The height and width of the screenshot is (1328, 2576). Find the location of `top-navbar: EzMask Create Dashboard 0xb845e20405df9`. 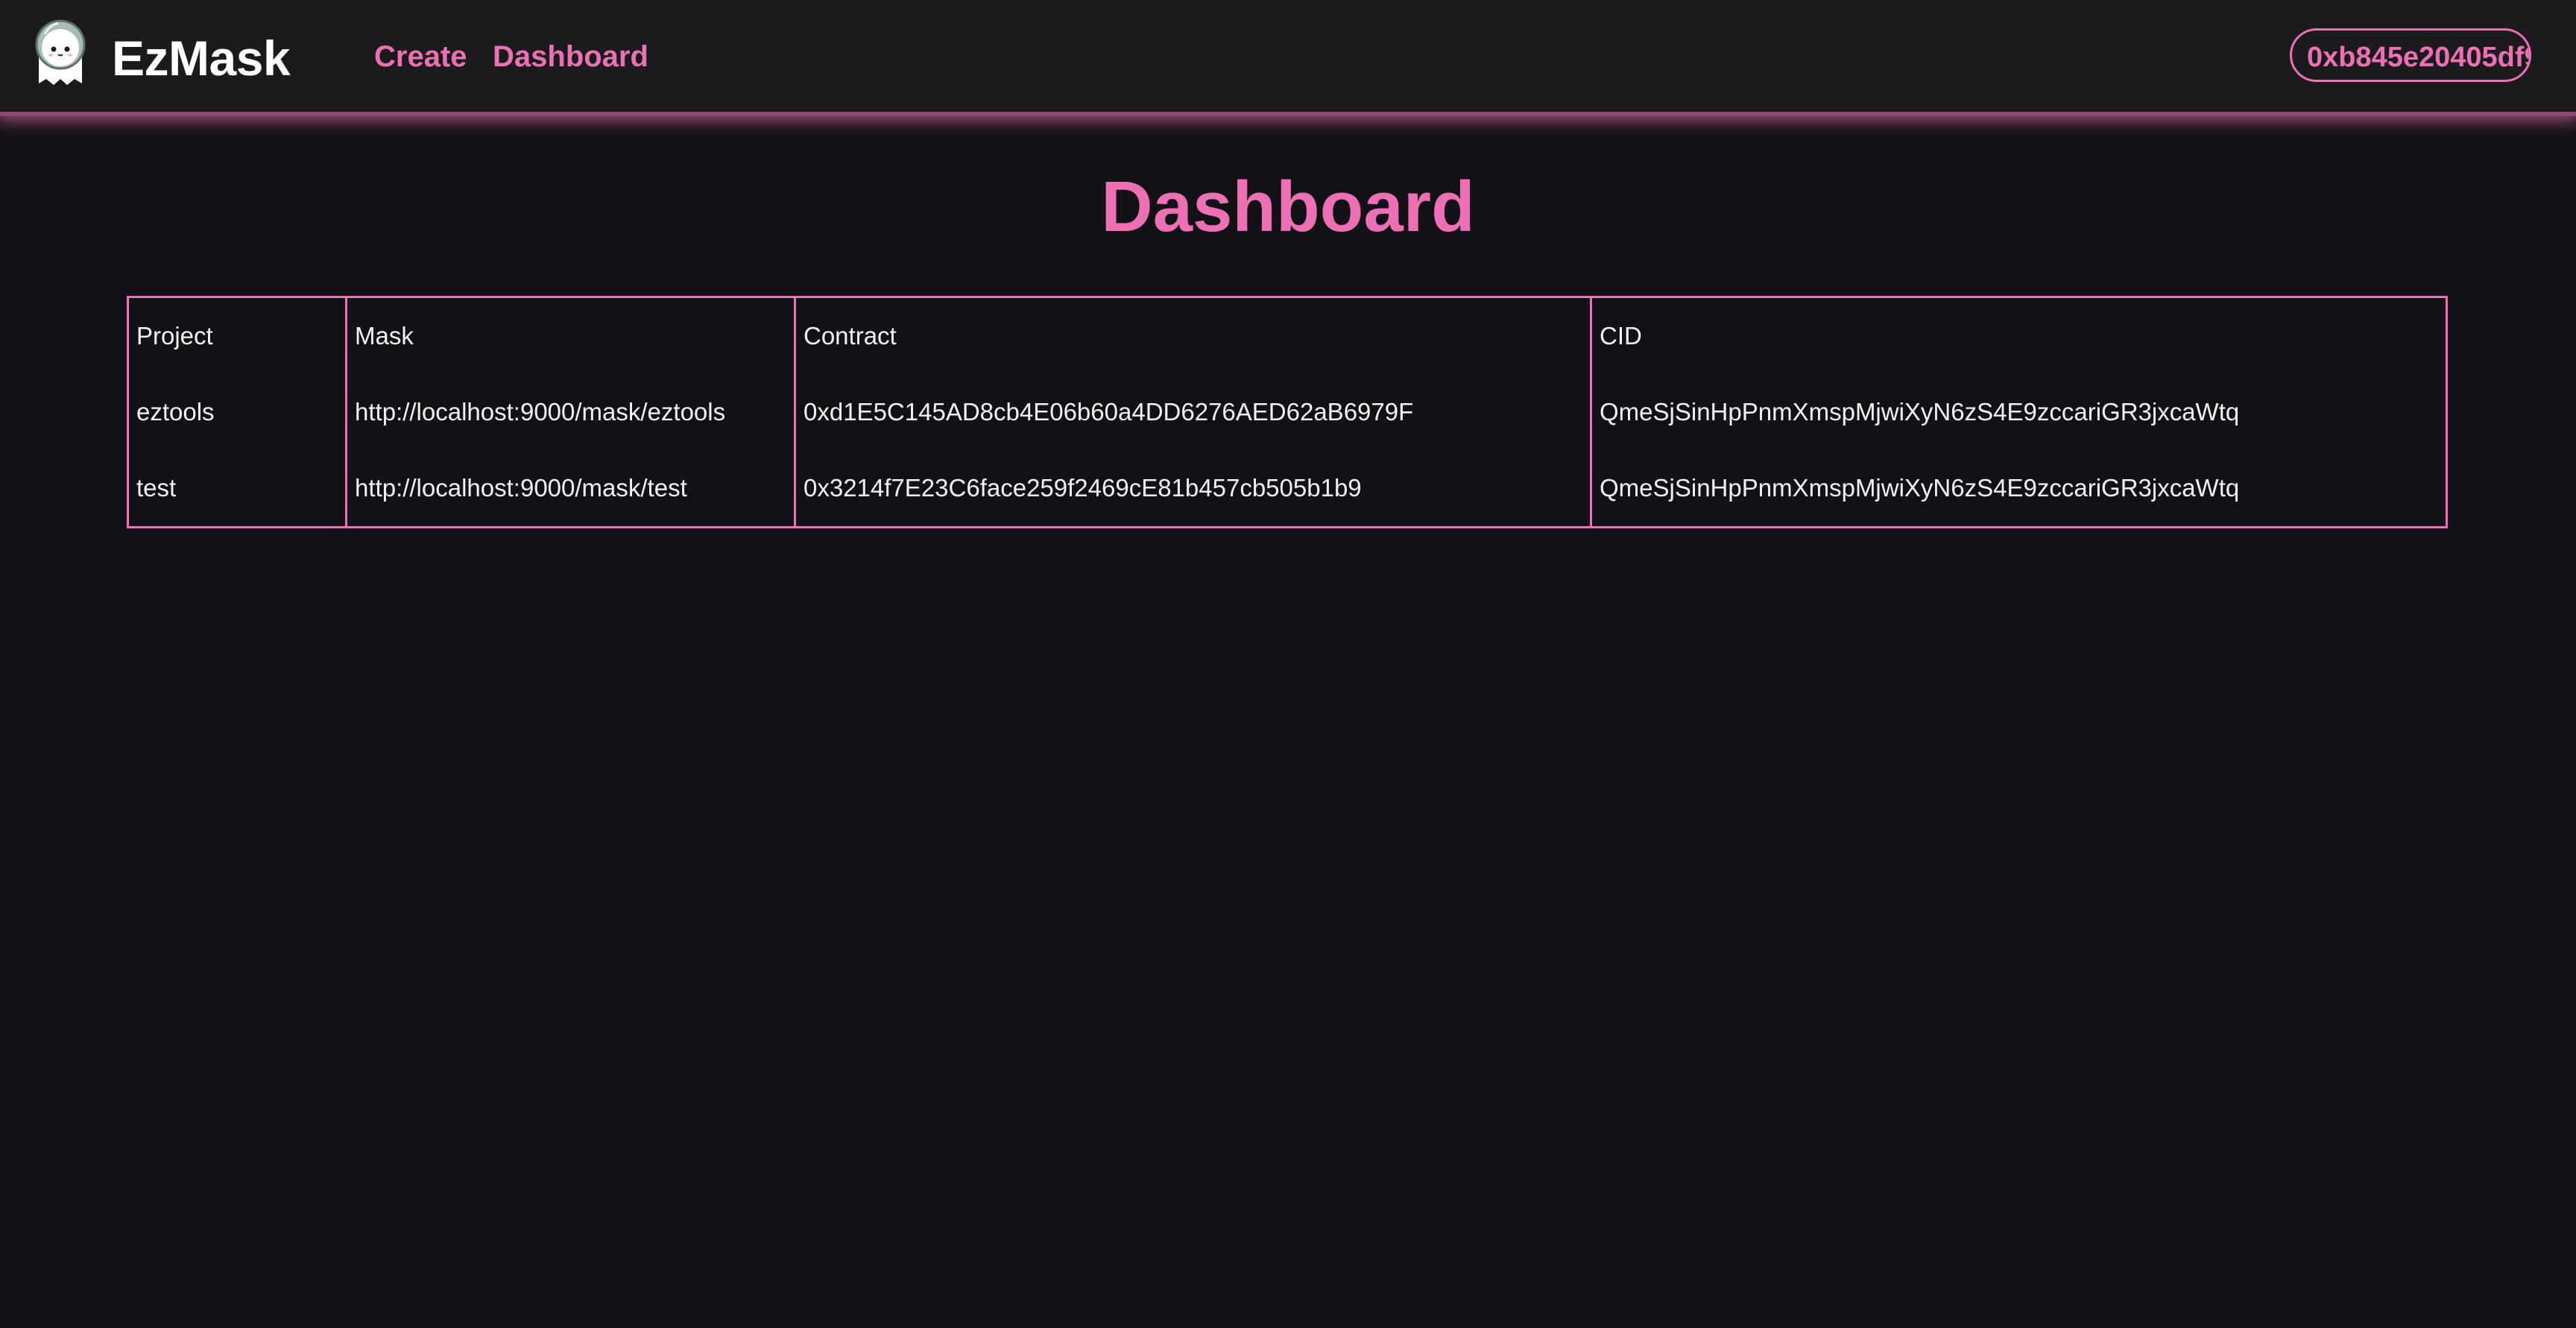

top-navbar: EzMask Create Dashboard 0xb845e20405df9 is located at coordinates (1288, 58).